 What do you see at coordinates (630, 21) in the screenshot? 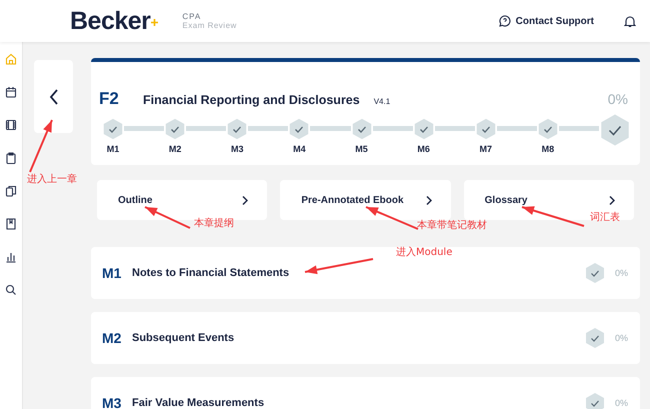
I see `notification-bell-icon` at bounding box center [630, 21].